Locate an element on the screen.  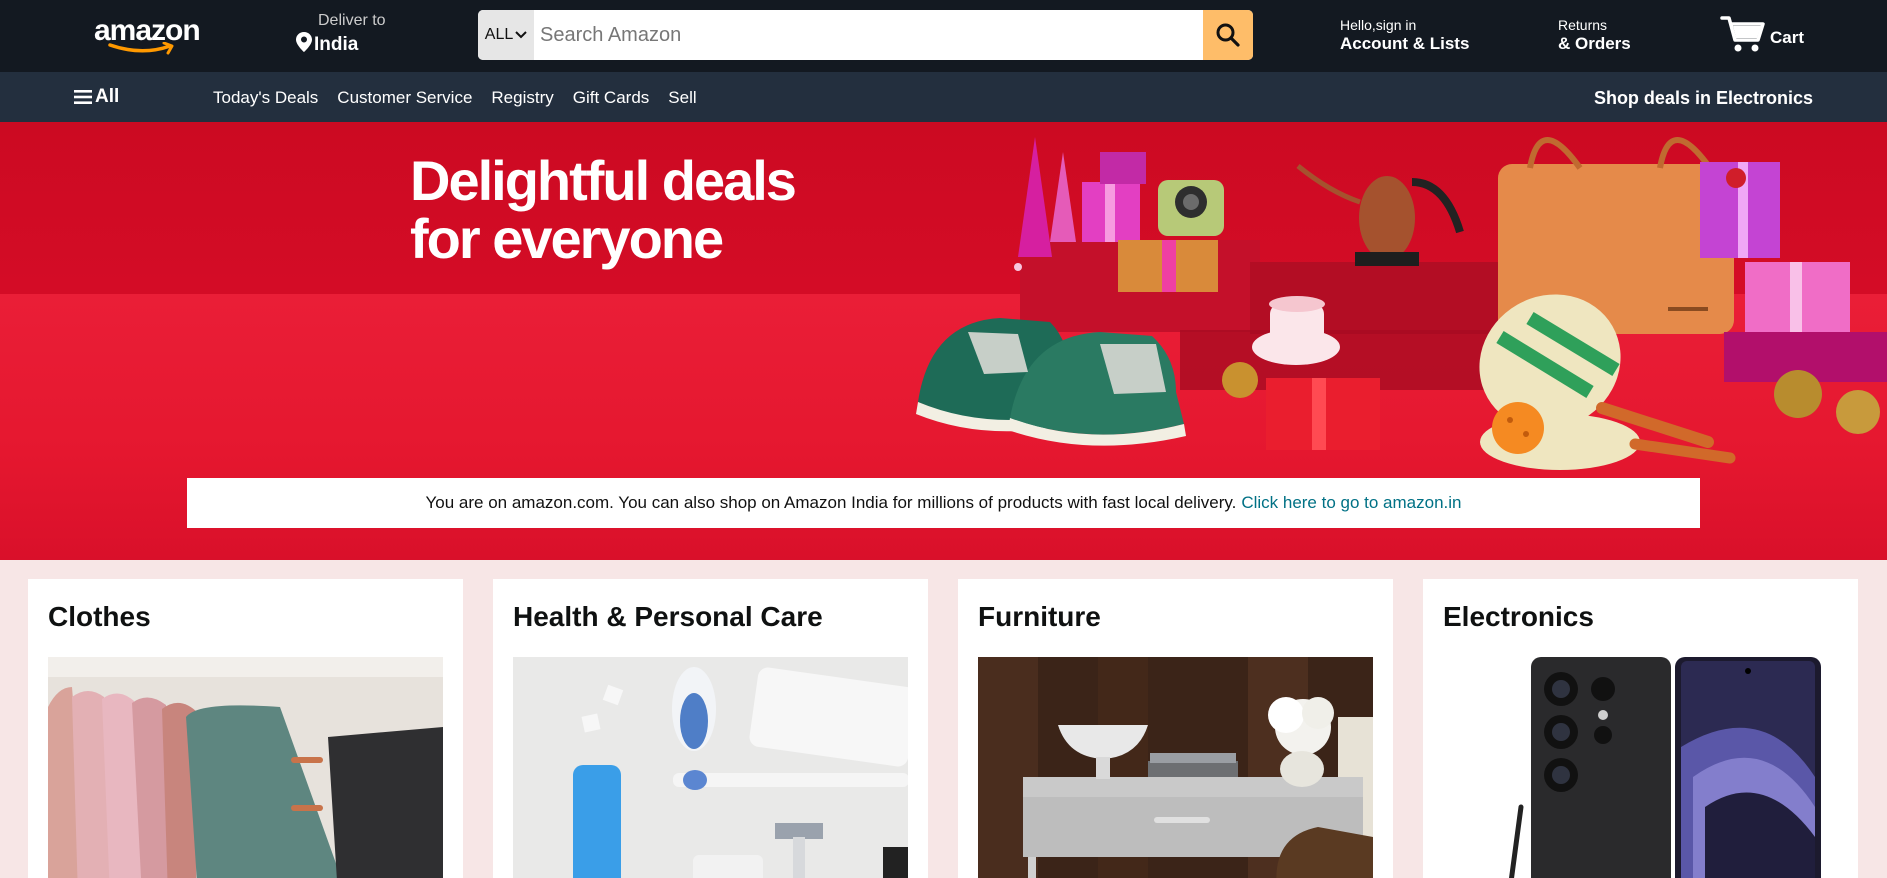
amazon-logo: amazon is located at coordinates (149, 37).